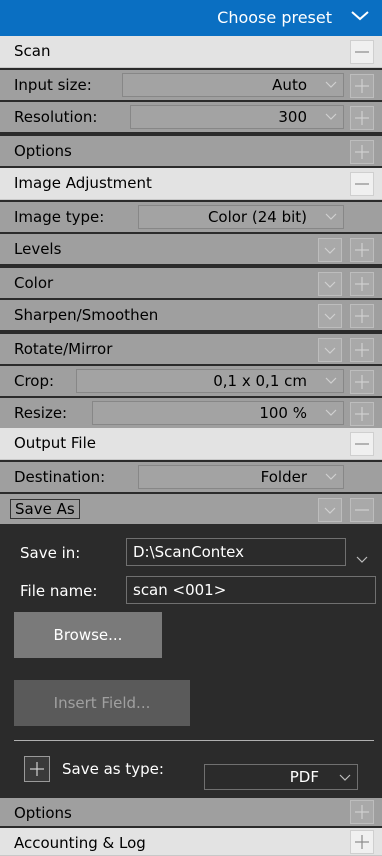  I want to click on divider, so click(194, 740).